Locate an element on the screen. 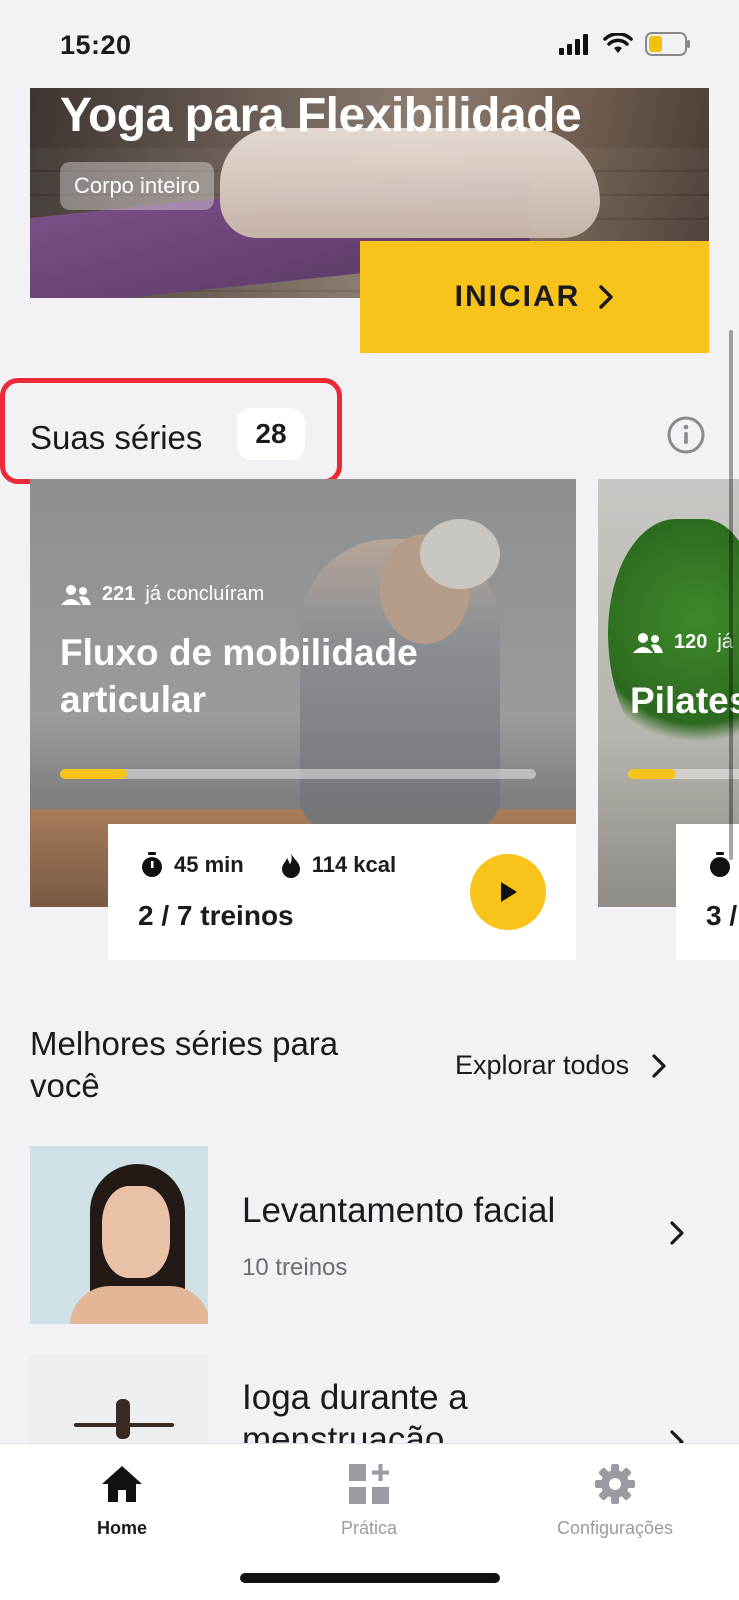  start-button: INICIAR is located at coordinates (534, 297).